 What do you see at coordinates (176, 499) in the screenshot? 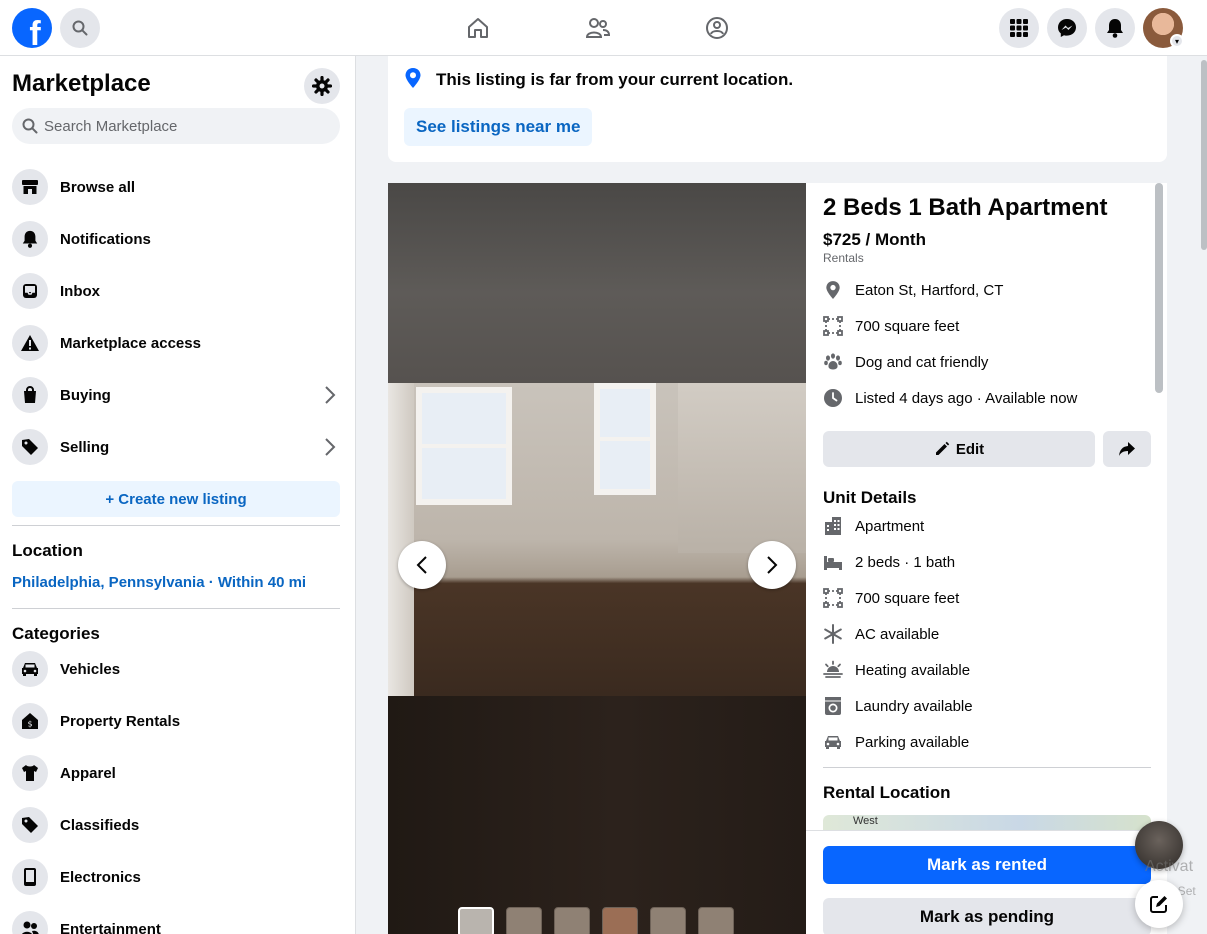
I see `create-new-listing-button: + Create new listing` at bounding box center [176, 499].